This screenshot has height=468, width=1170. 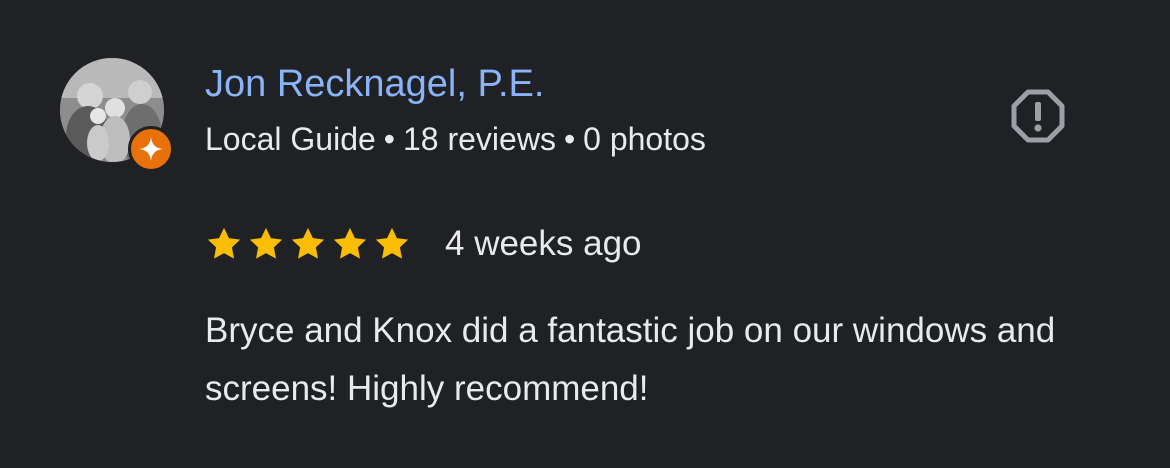 I want to click on review-count: 18 reviews, so click(x=479, y=139).